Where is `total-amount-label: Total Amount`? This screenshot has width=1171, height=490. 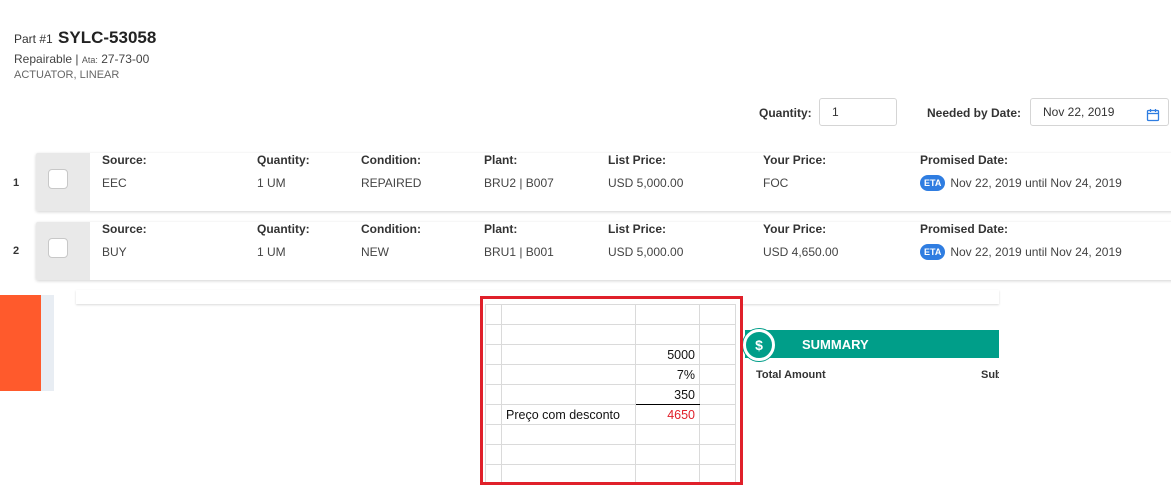
total-amount-label: Total Amount is located at coordinates (791, 375).